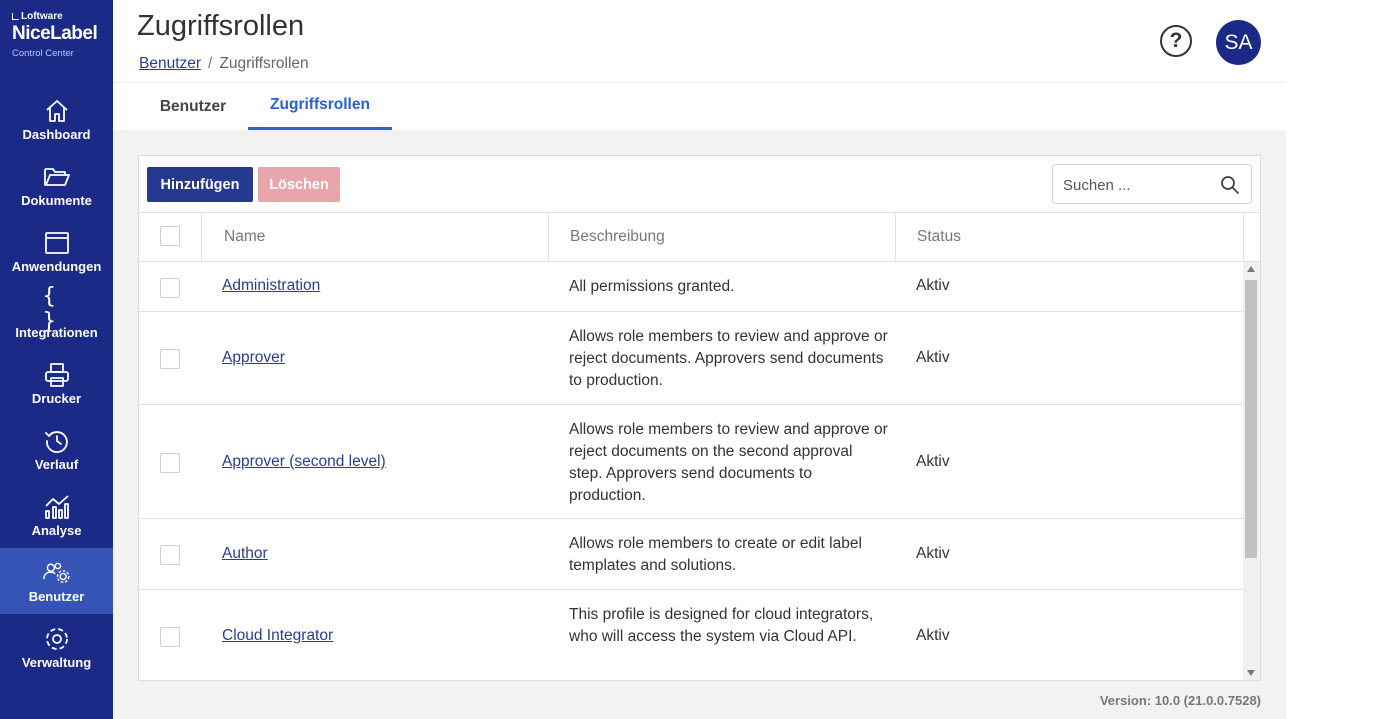  I want to click on table-scrollbar, so click(1251, 471).